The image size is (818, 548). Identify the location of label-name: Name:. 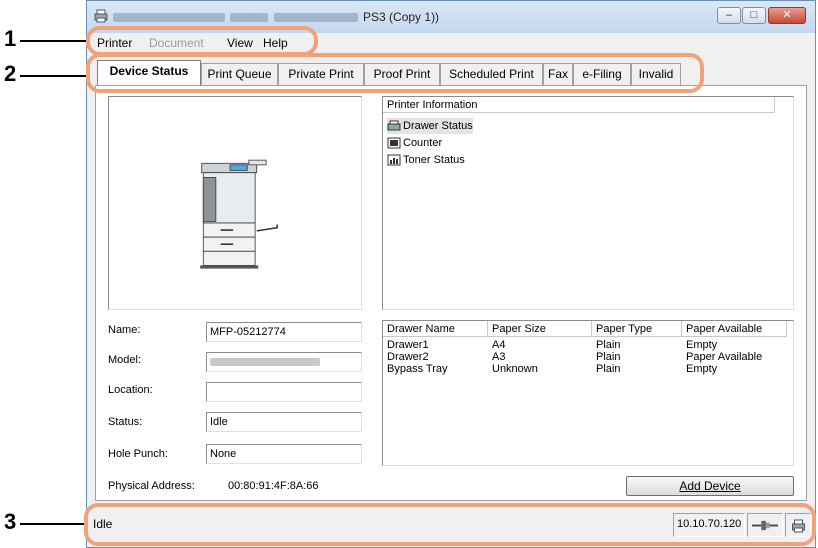
(124, 330).